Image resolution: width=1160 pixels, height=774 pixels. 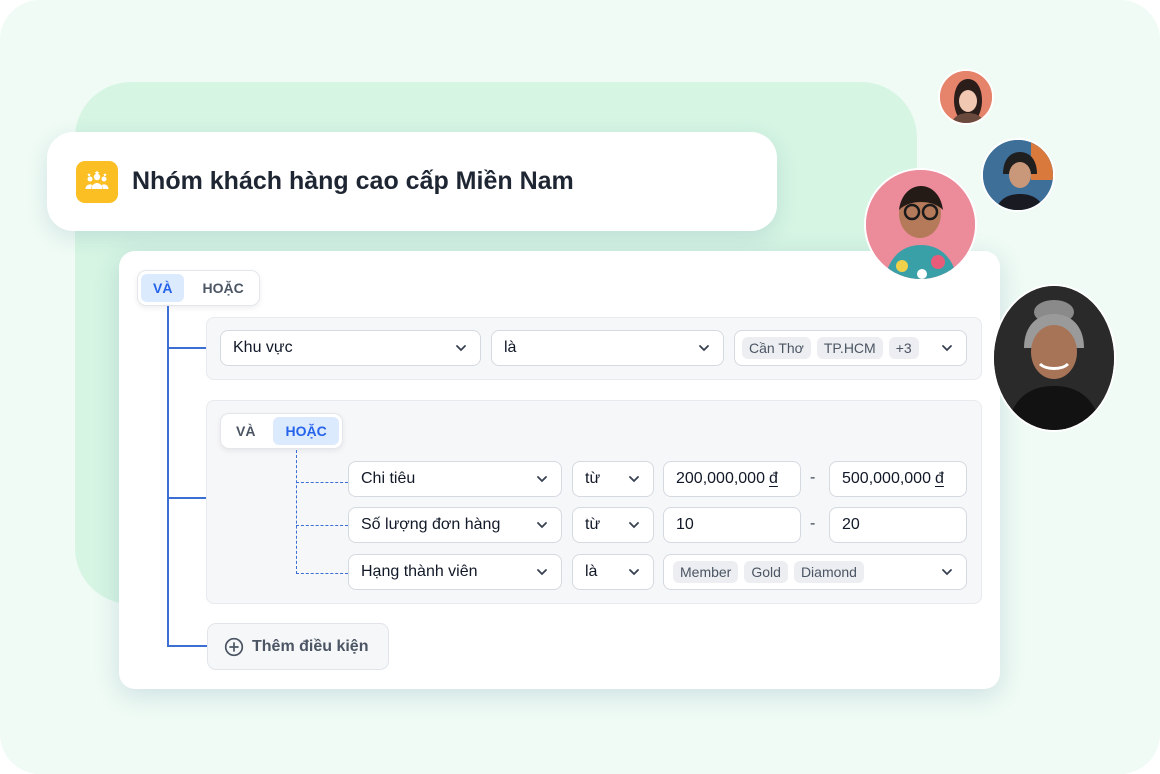 What do you see at coordinates (296, 512) in the screenshot?
I see `nested-connector-line` at bounding box center [296, 512].